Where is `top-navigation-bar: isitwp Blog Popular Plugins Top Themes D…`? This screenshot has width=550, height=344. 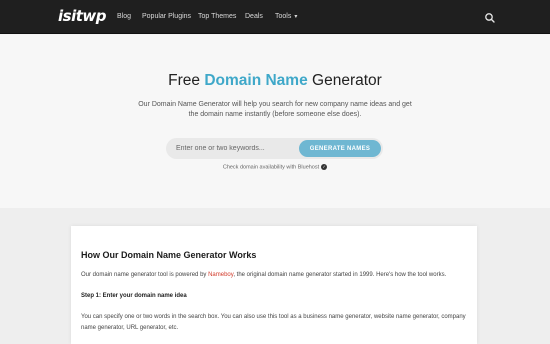
top-navigation-bar: isitwp Blog Popular Plugins Top Themes D… is located at coordinates (275, 17).